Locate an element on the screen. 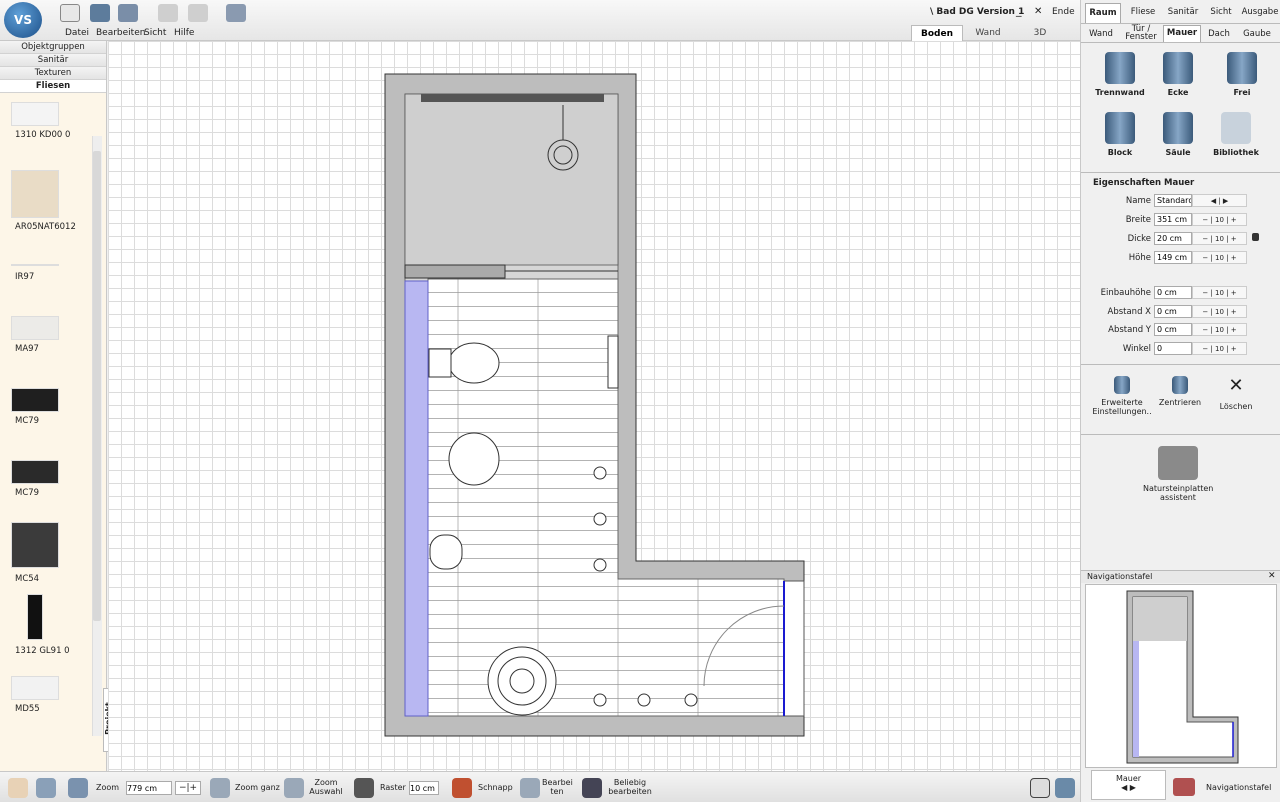  bottom-tab-mauer: Mauer ◀ ▶ is located at coordinates (1128, 785).